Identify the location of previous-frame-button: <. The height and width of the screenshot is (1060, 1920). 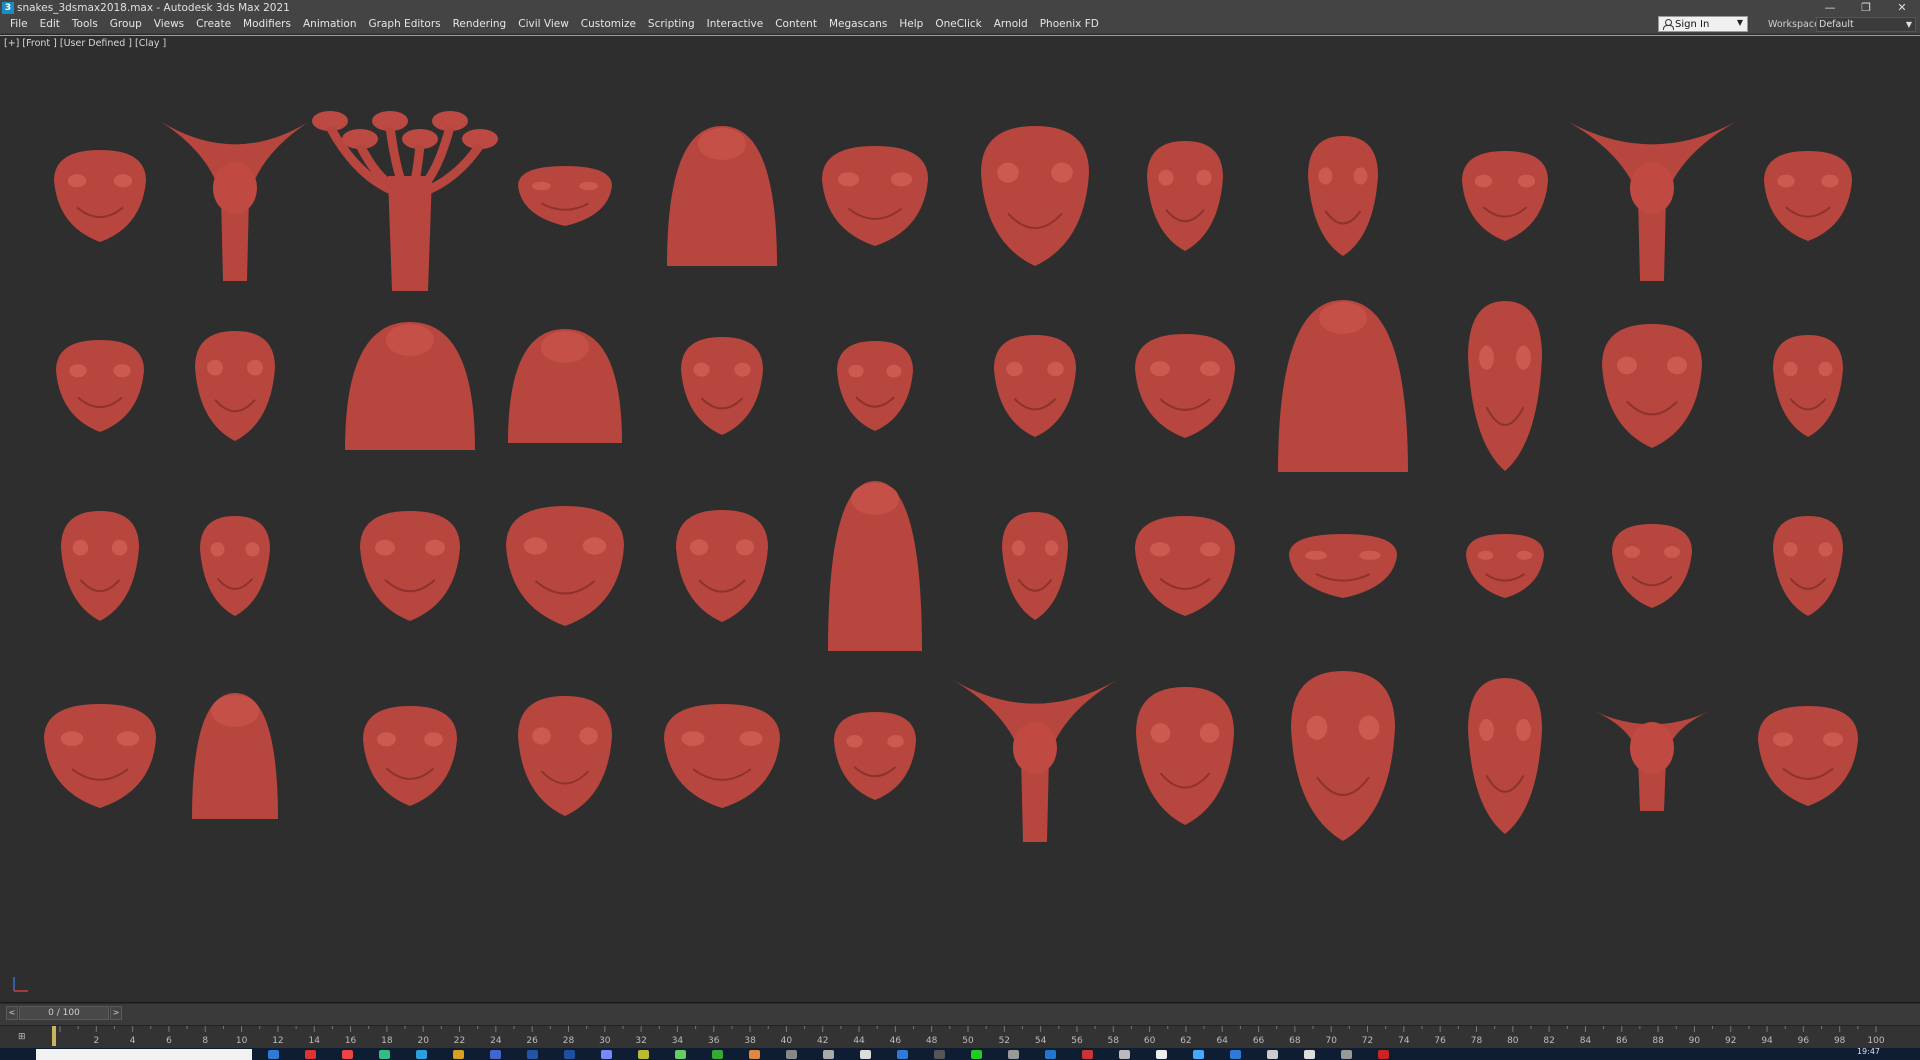
(12, 1013).